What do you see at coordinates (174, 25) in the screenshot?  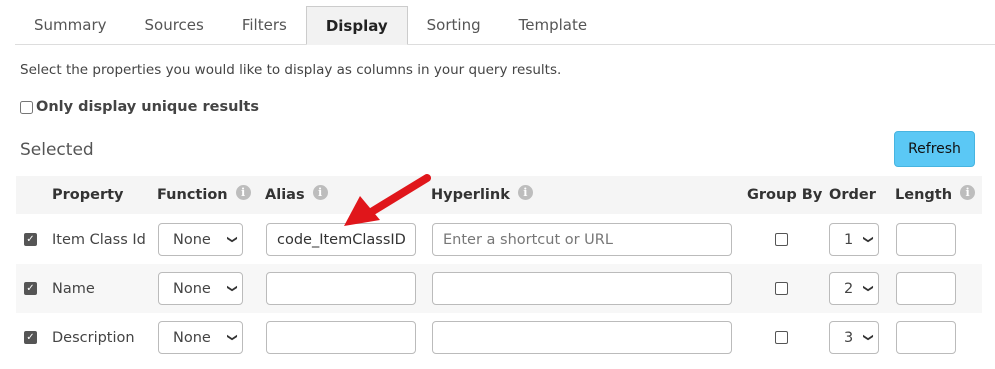 I see `tab-sources: Sources` at bounding box center [174, 25].